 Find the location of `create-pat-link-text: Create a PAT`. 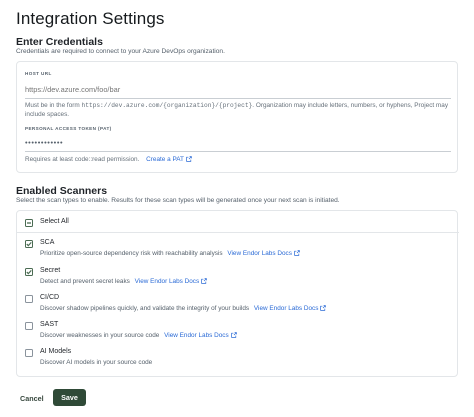

create-pat-link-text: Create a PAT is located at coordinates (165, 159).